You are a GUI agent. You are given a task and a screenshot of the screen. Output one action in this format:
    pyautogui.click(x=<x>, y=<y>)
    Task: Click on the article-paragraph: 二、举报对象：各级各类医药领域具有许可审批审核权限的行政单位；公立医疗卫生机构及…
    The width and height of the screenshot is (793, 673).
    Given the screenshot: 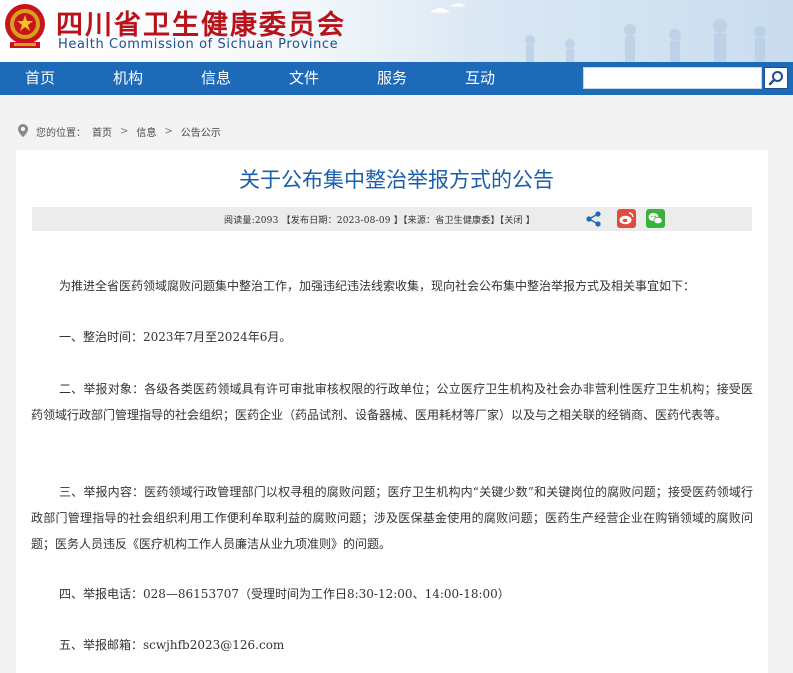 What is the action you would take?
    pyautogui.click(x=392, y=402)
    